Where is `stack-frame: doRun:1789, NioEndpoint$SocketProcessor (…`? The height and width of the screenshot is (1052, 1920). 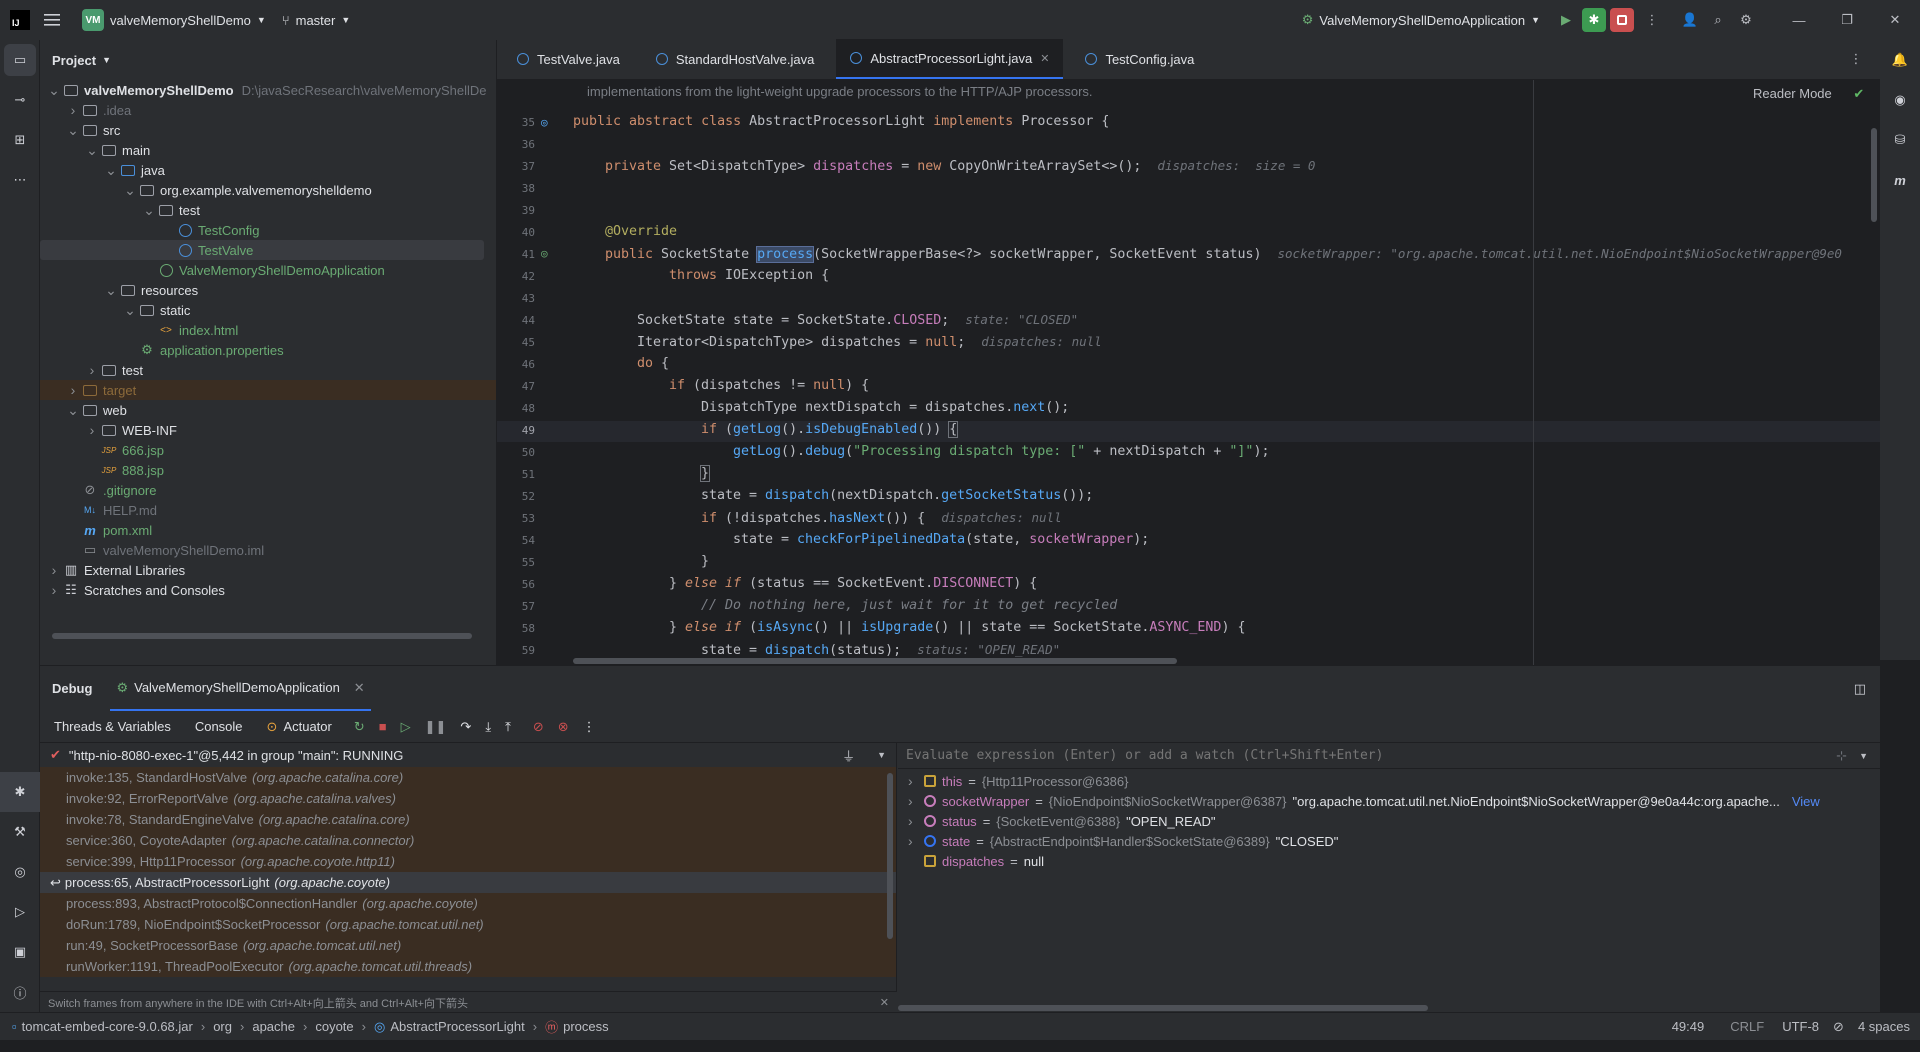 stack-frame: doRun:1789, NioEndpoint$SocketProcessor (… is located at coordinates (468, 924).